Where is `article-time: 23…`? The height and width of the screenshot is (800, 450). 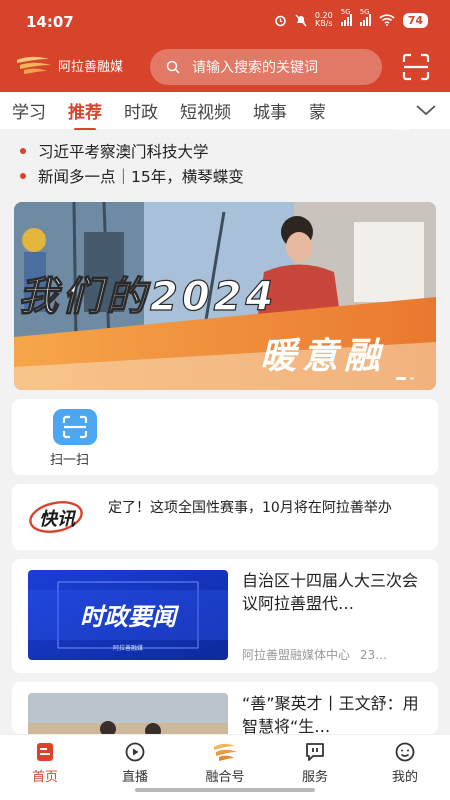
article-time: 23… is located at coordinates (373, 655).